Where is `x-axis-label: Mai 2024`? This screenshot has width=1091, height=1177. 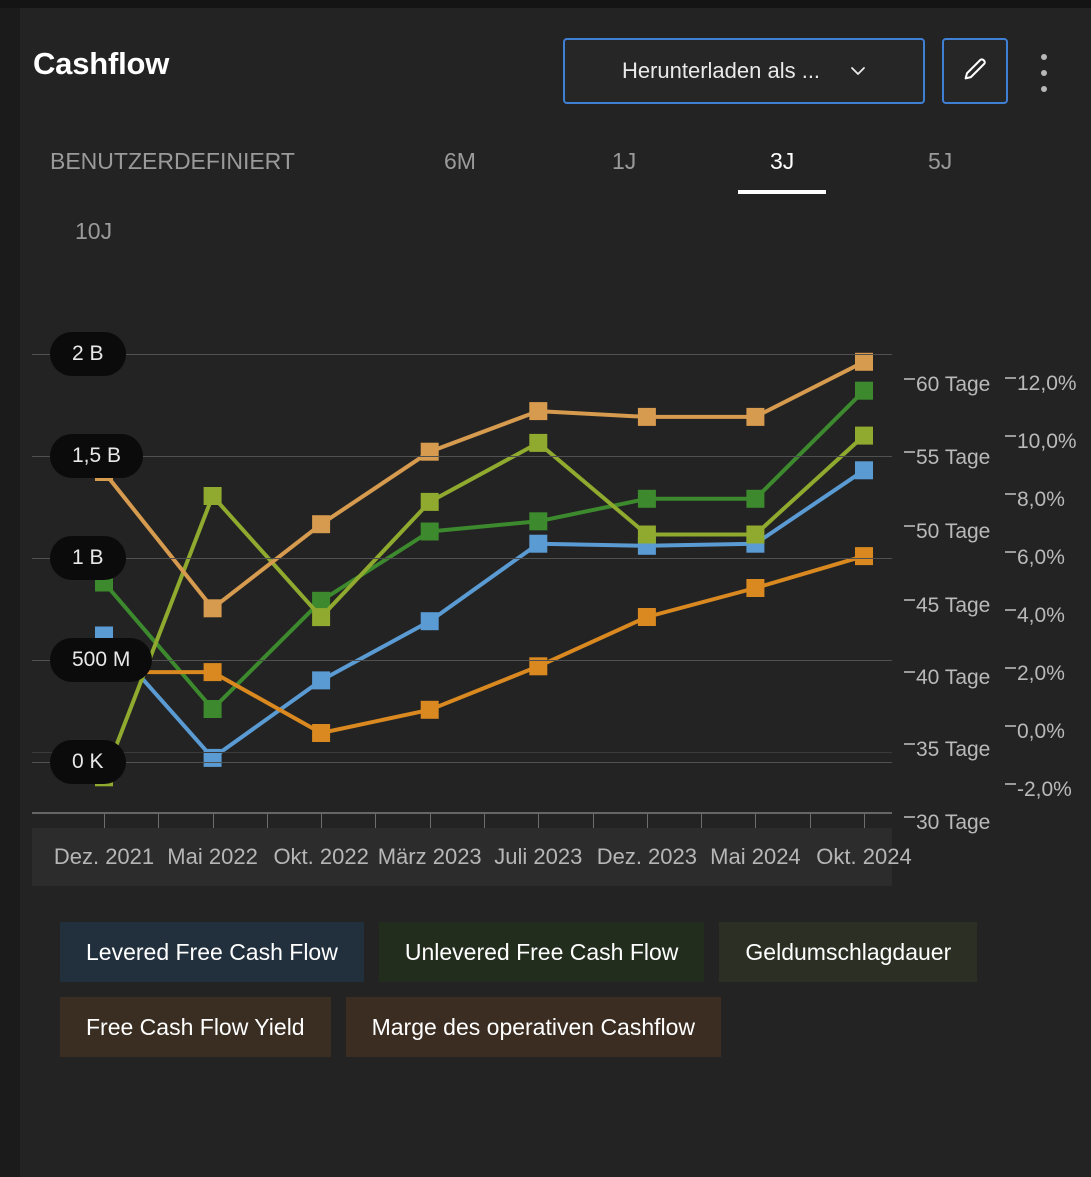
x-axis-label: Mai 2024 is located at coordinates (755, 856).